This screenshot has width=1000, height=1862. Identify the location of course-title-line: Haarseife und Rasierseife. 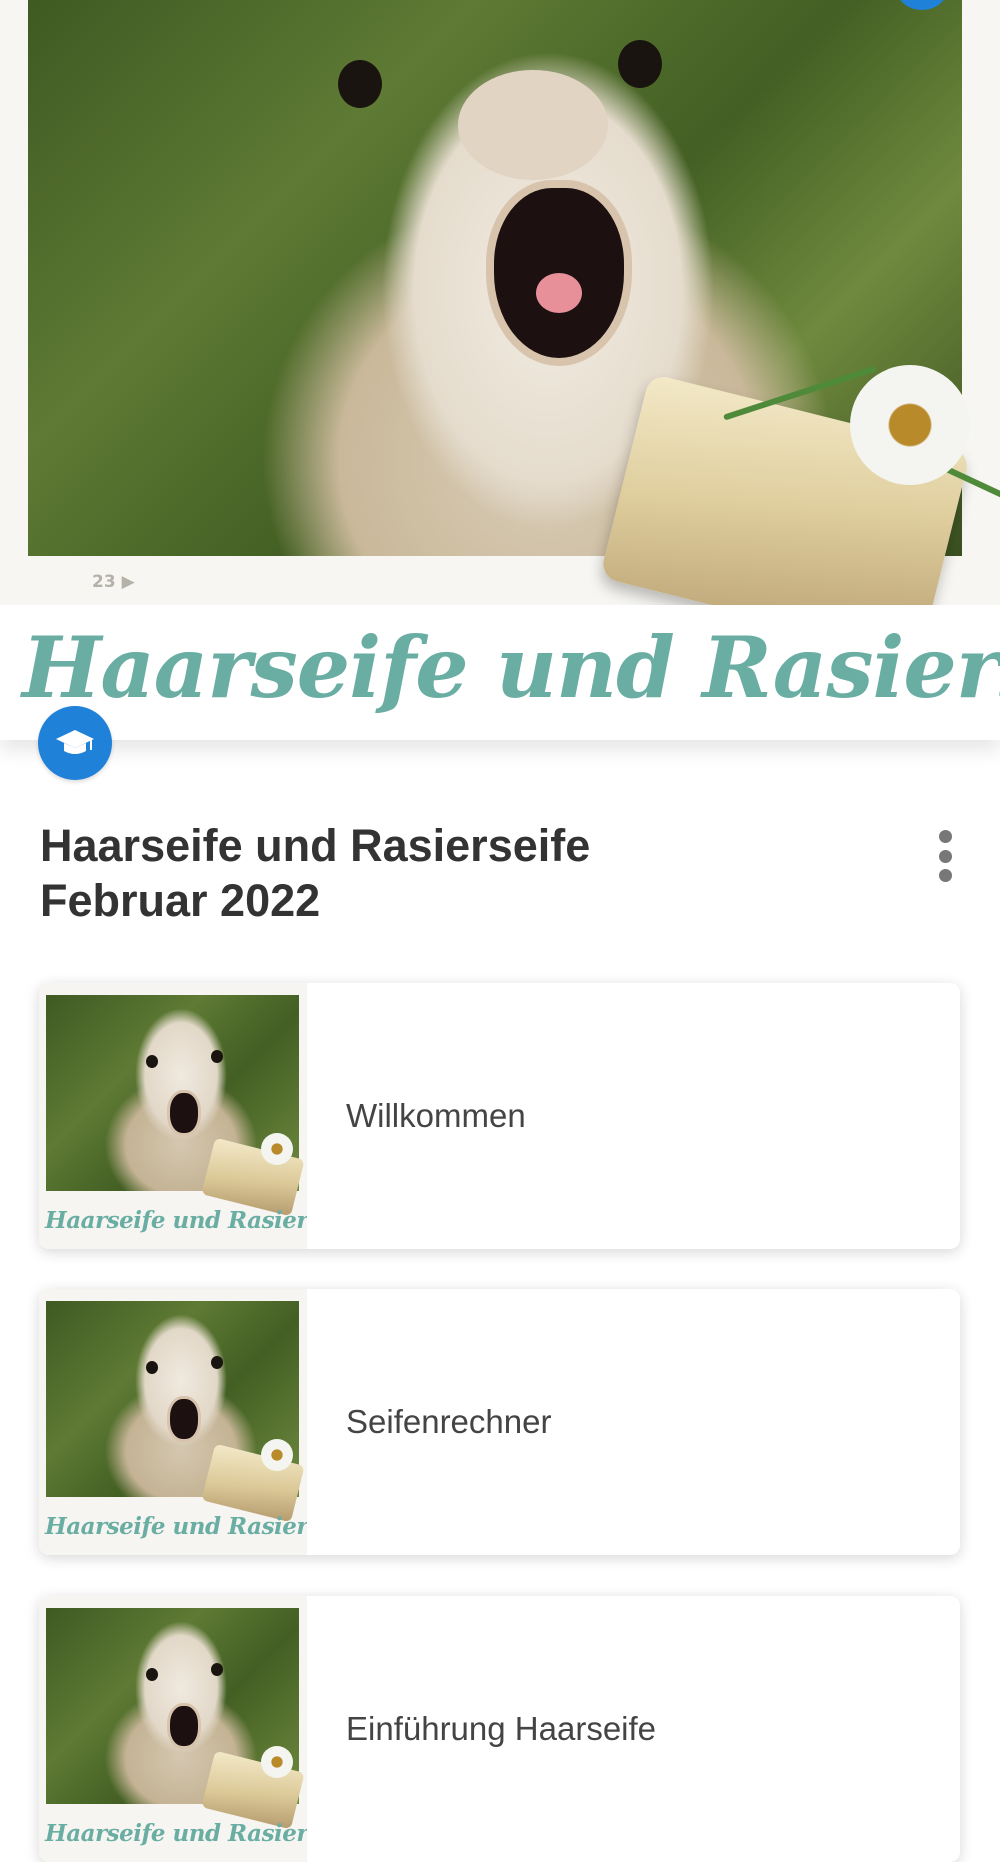
(315, 845).